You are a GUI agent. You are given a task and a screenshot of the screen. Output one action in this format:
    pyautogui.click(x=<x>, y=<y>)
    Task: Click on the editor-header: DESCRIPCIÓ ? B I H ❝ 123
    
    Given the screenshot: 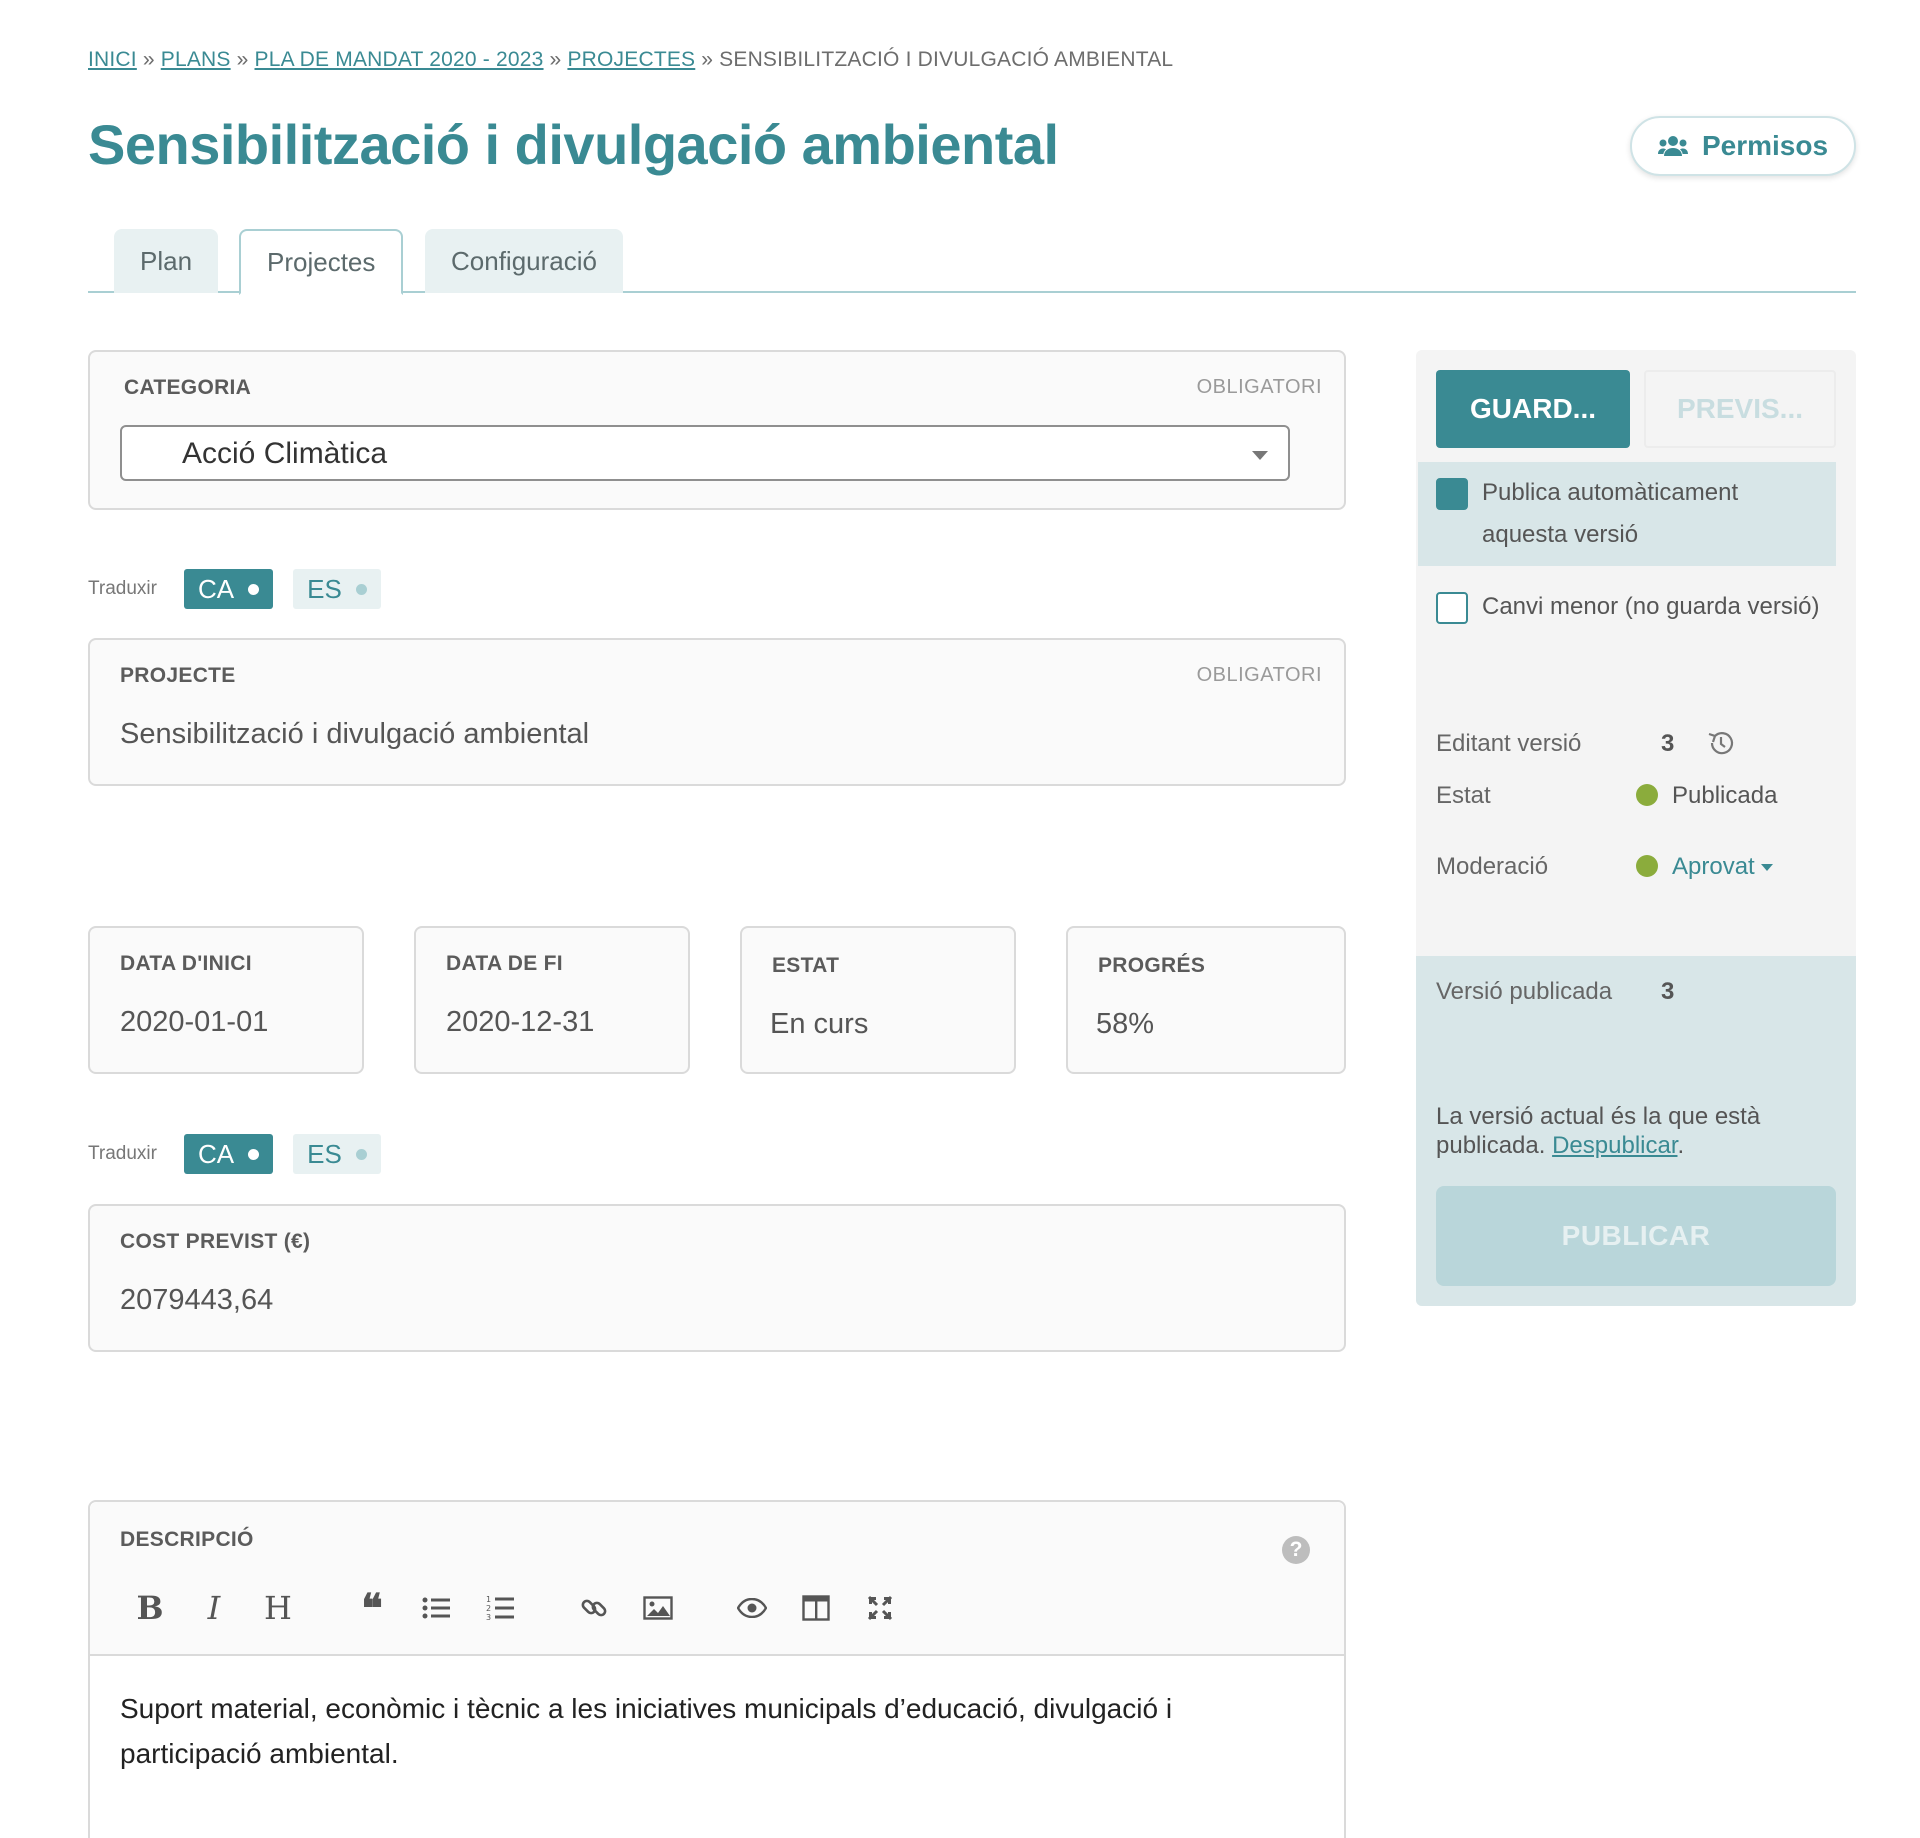 What is the action you would take?
    pyautogui.click(x=717, y=1579)
    